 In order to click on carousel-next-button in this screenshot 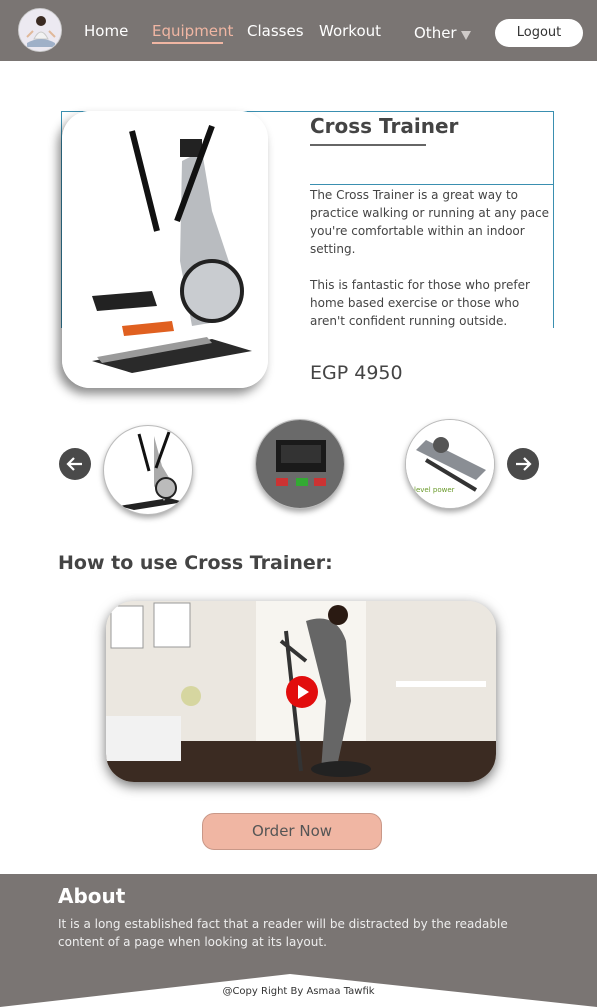, I will do `click(523, 464)`.